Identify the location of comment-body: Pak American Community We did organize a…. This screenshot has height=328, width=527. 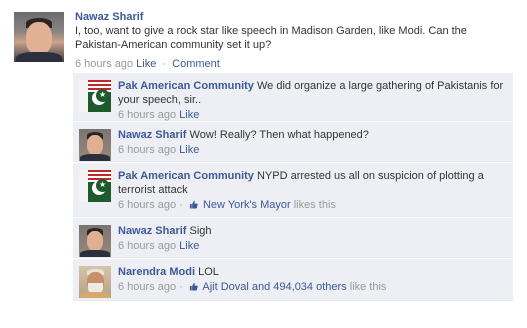
(312, 93).